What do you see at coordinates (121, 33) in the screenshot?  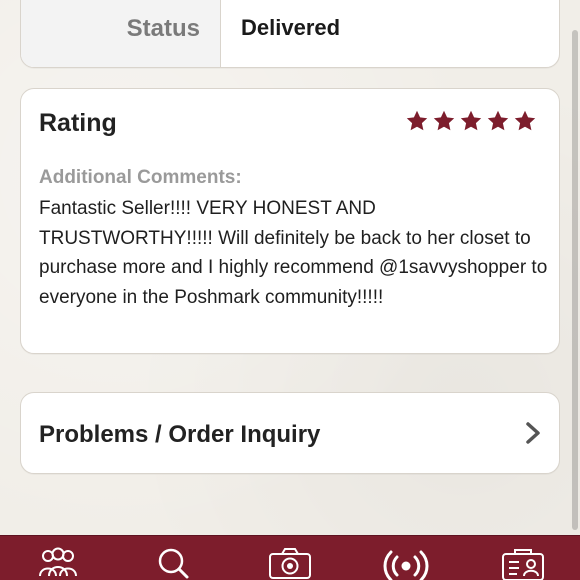 I see `status-label-cell: Status` at bounding box center [121, 33].